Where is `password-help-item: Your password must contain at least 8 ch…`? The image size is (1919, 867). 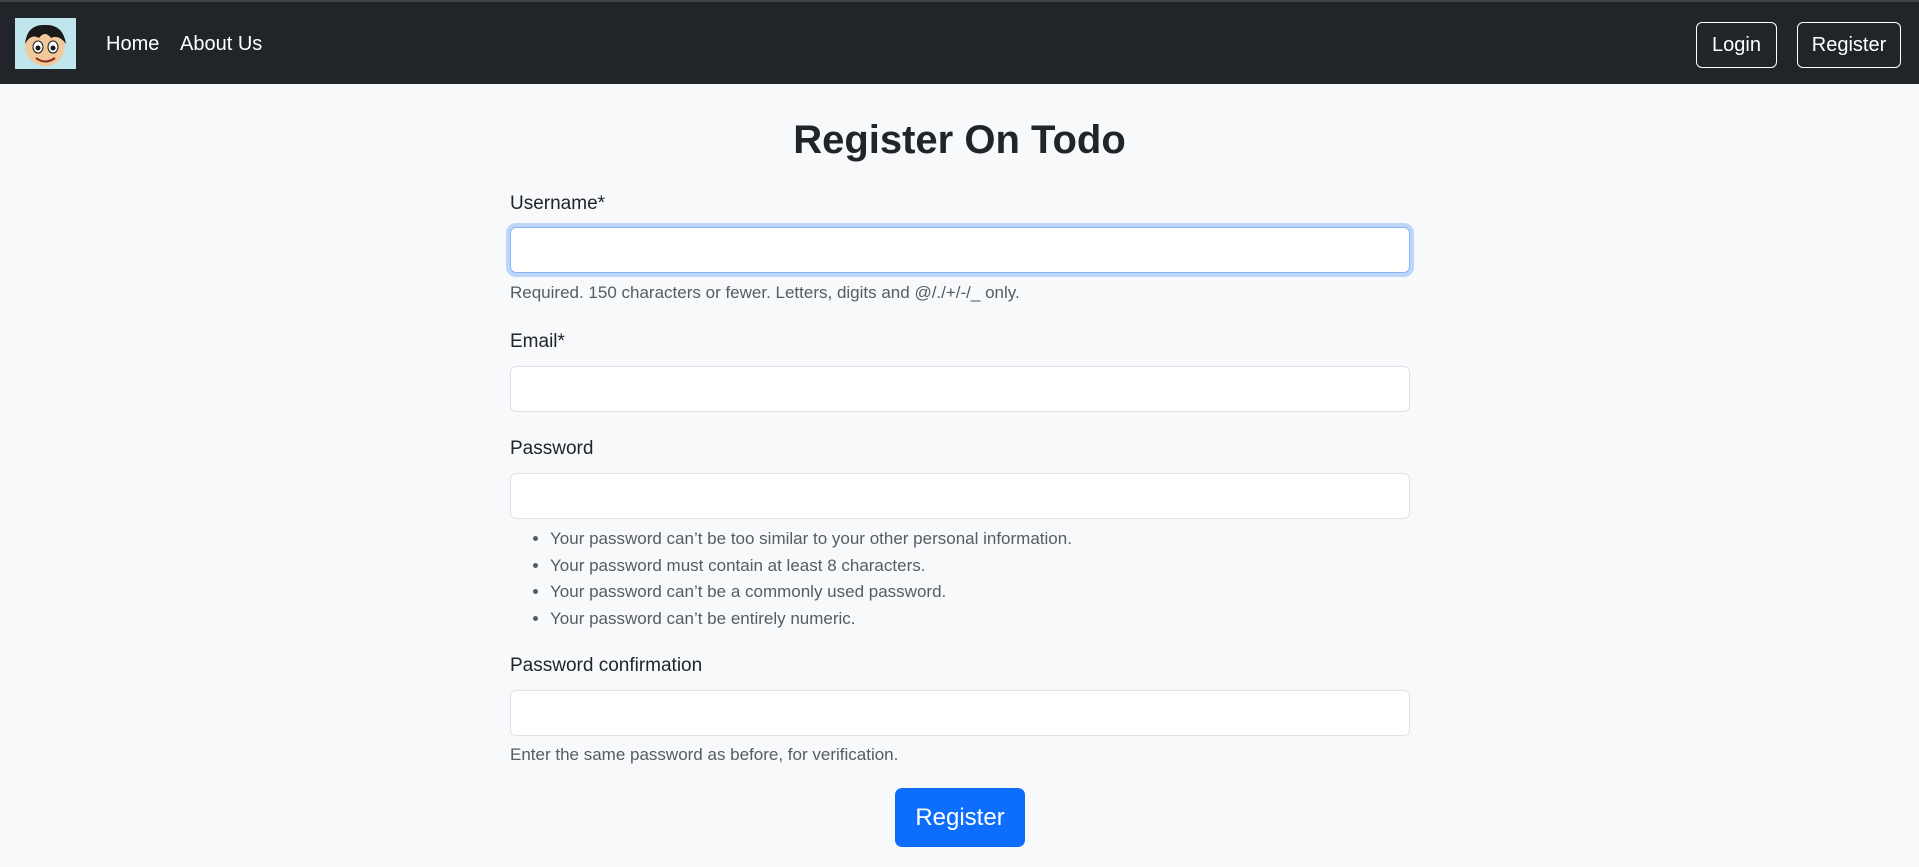
password-help-item: Your password must contain at least 8 ch… is located at coordinates (811, 566).